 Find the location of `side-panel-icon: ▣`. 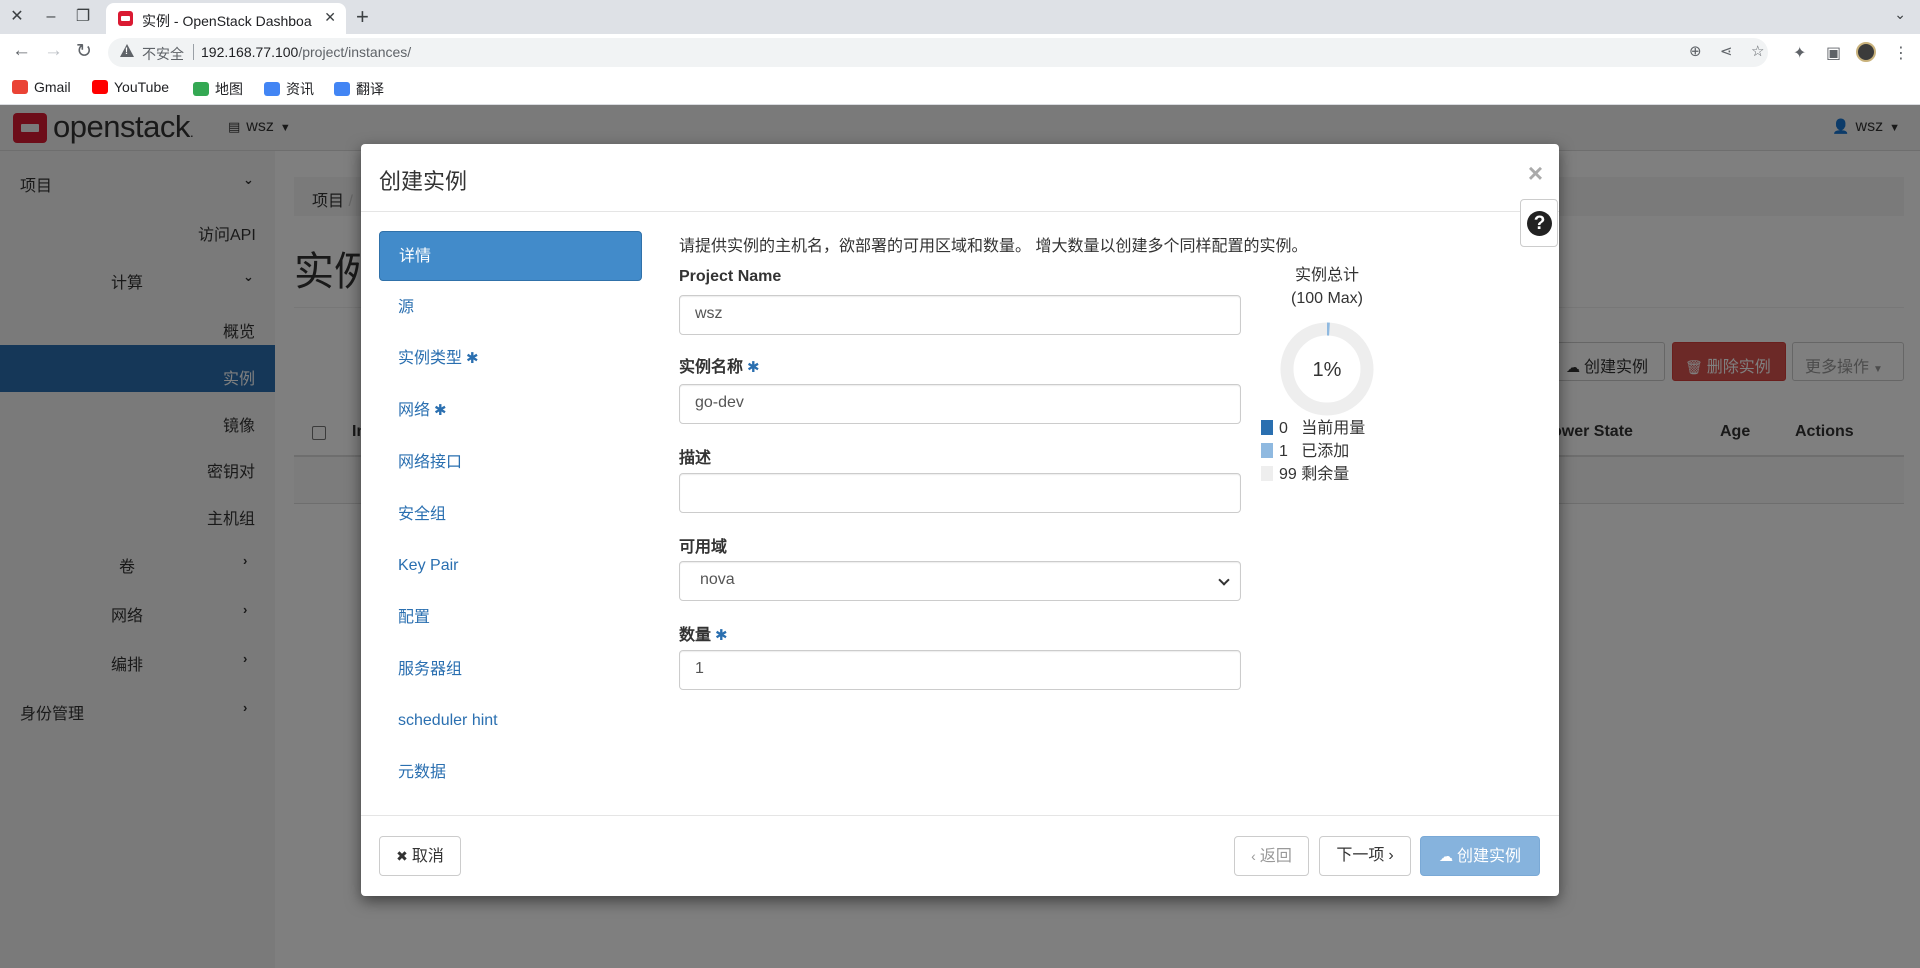

side-panel-icon: ▣ is located at coordinates (1833, 53).